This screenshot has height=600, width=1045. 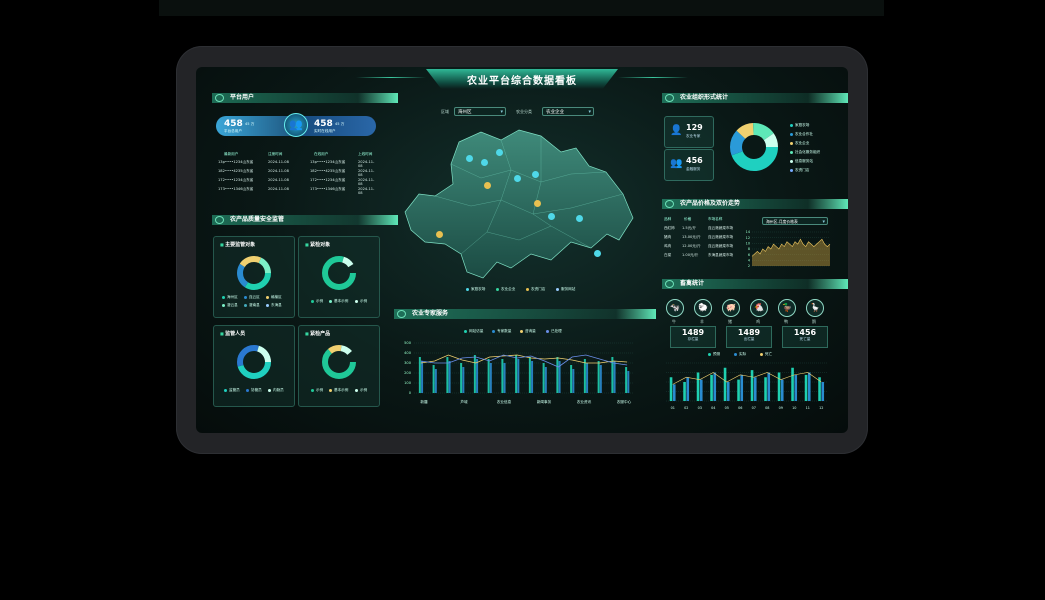 What do you see at coordinates (704, 221) in the screenshot?
I see `price-table-header: 品种 价格 市场名称` at bounding box center [704, 221].